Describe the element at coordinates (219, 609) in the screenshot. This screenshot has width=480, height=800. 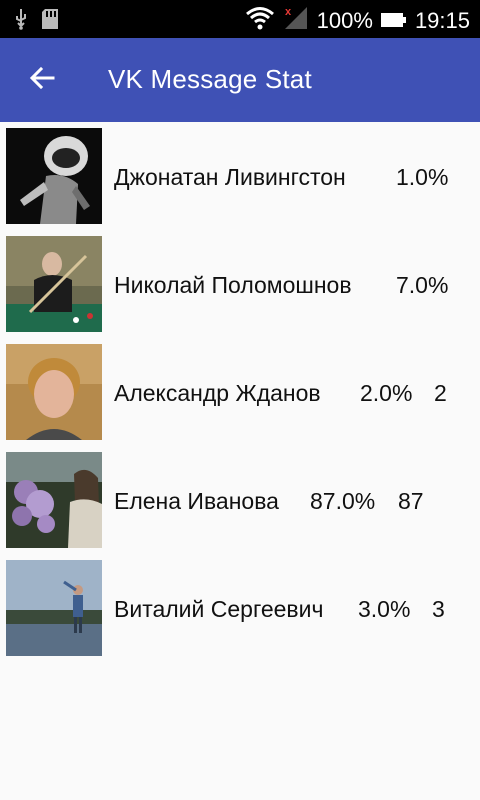
I see `contact-name: Виталий Сергеевич` at that location.